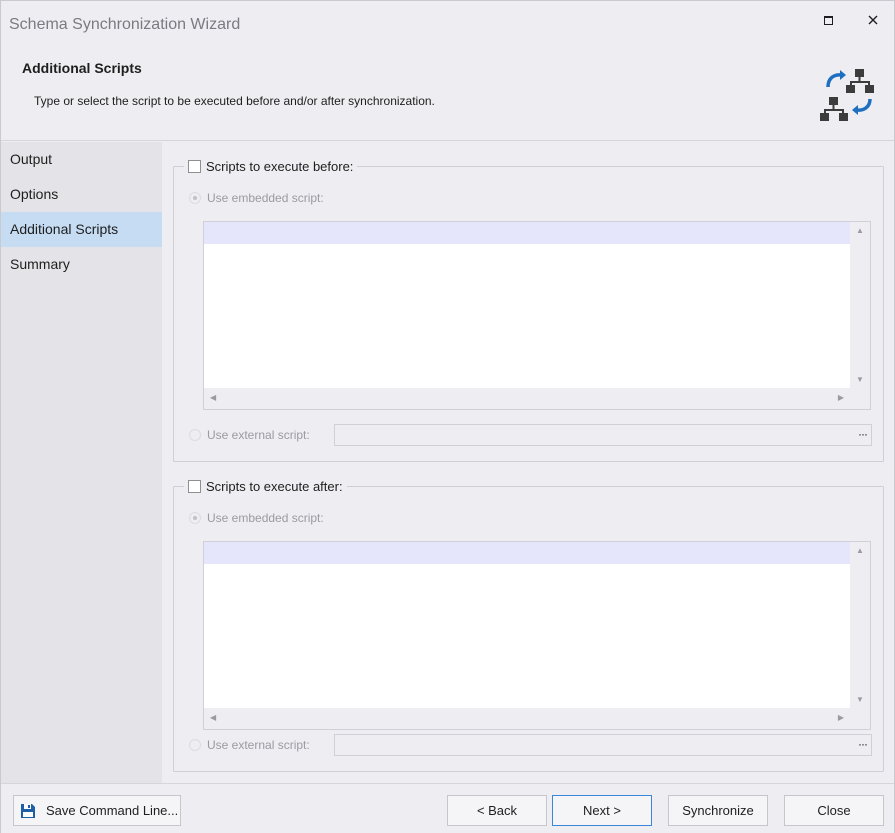 This screenshot has height=833, width=895. Describe the element at coordinates (82, 68) in the screenshot. I see `page-title: Additional Scripts` at that location.